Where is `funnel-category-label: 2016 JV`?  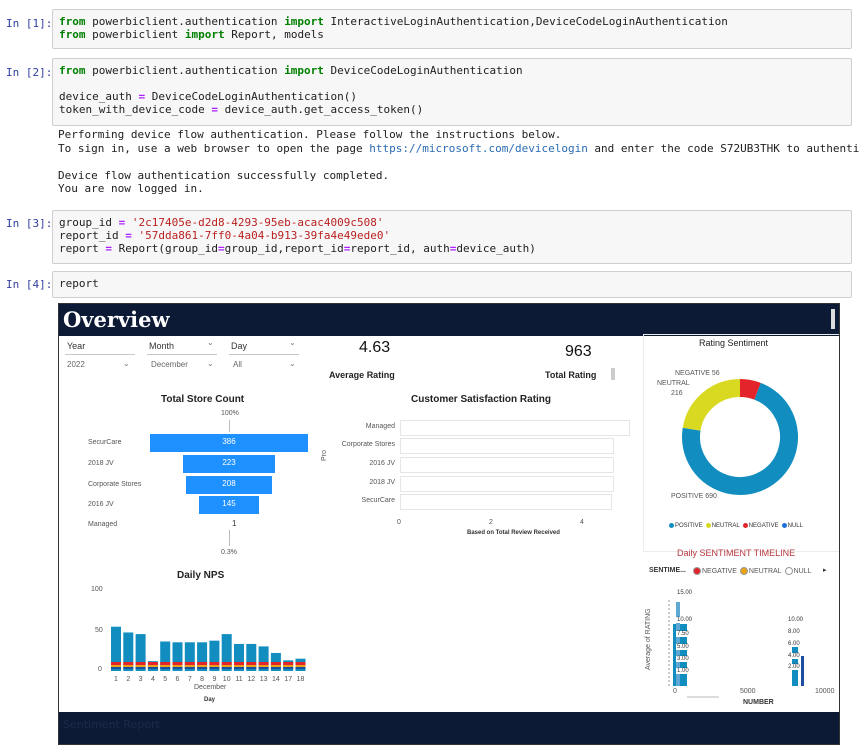 funnel-category-label: 2016 JV is located at coordinates (101, 504).